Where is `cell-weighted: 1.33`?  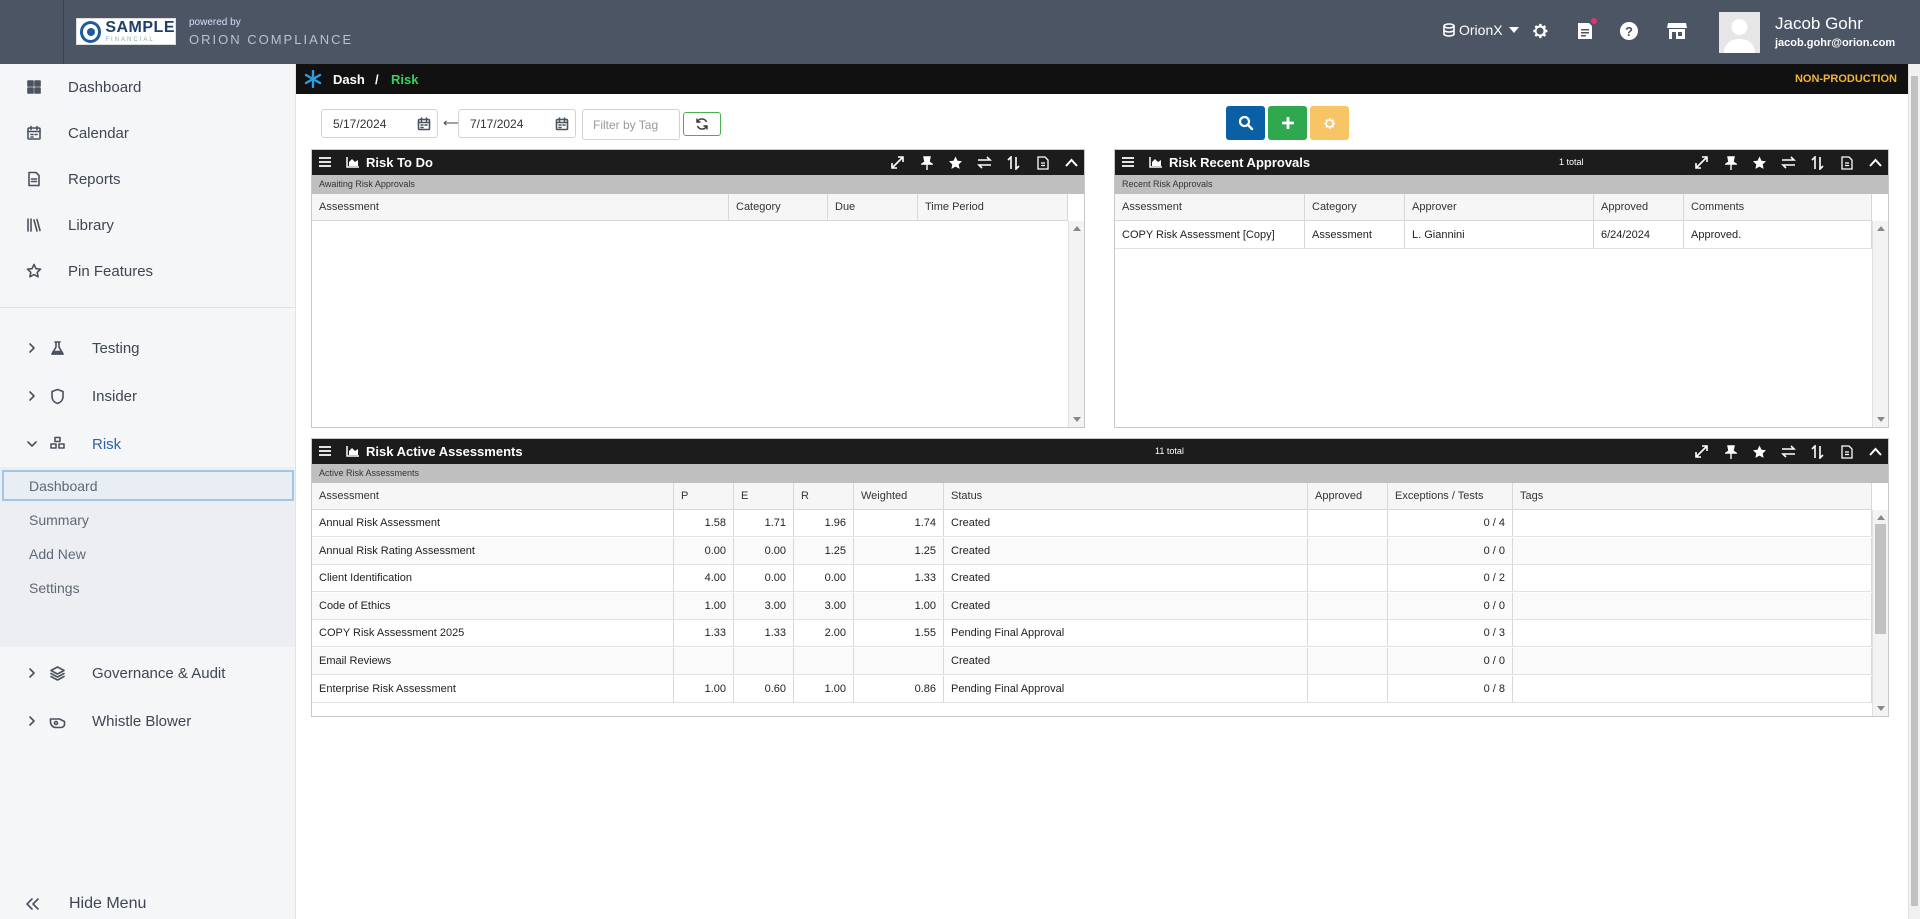 cell-weighted: 1.33 is located at coordinates (899, 578).